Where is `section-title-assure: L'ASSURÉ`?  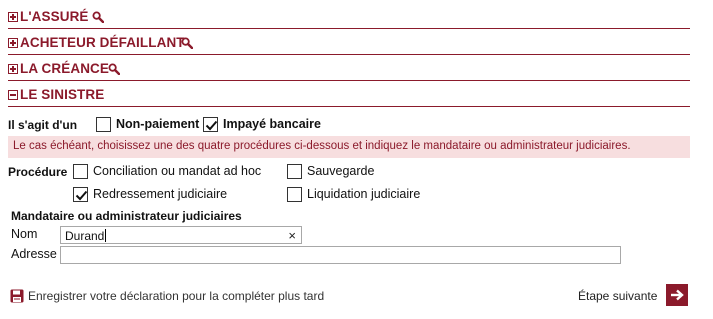
section-title-assure: L'ASSURÉ is located at coordinates (54, 16).